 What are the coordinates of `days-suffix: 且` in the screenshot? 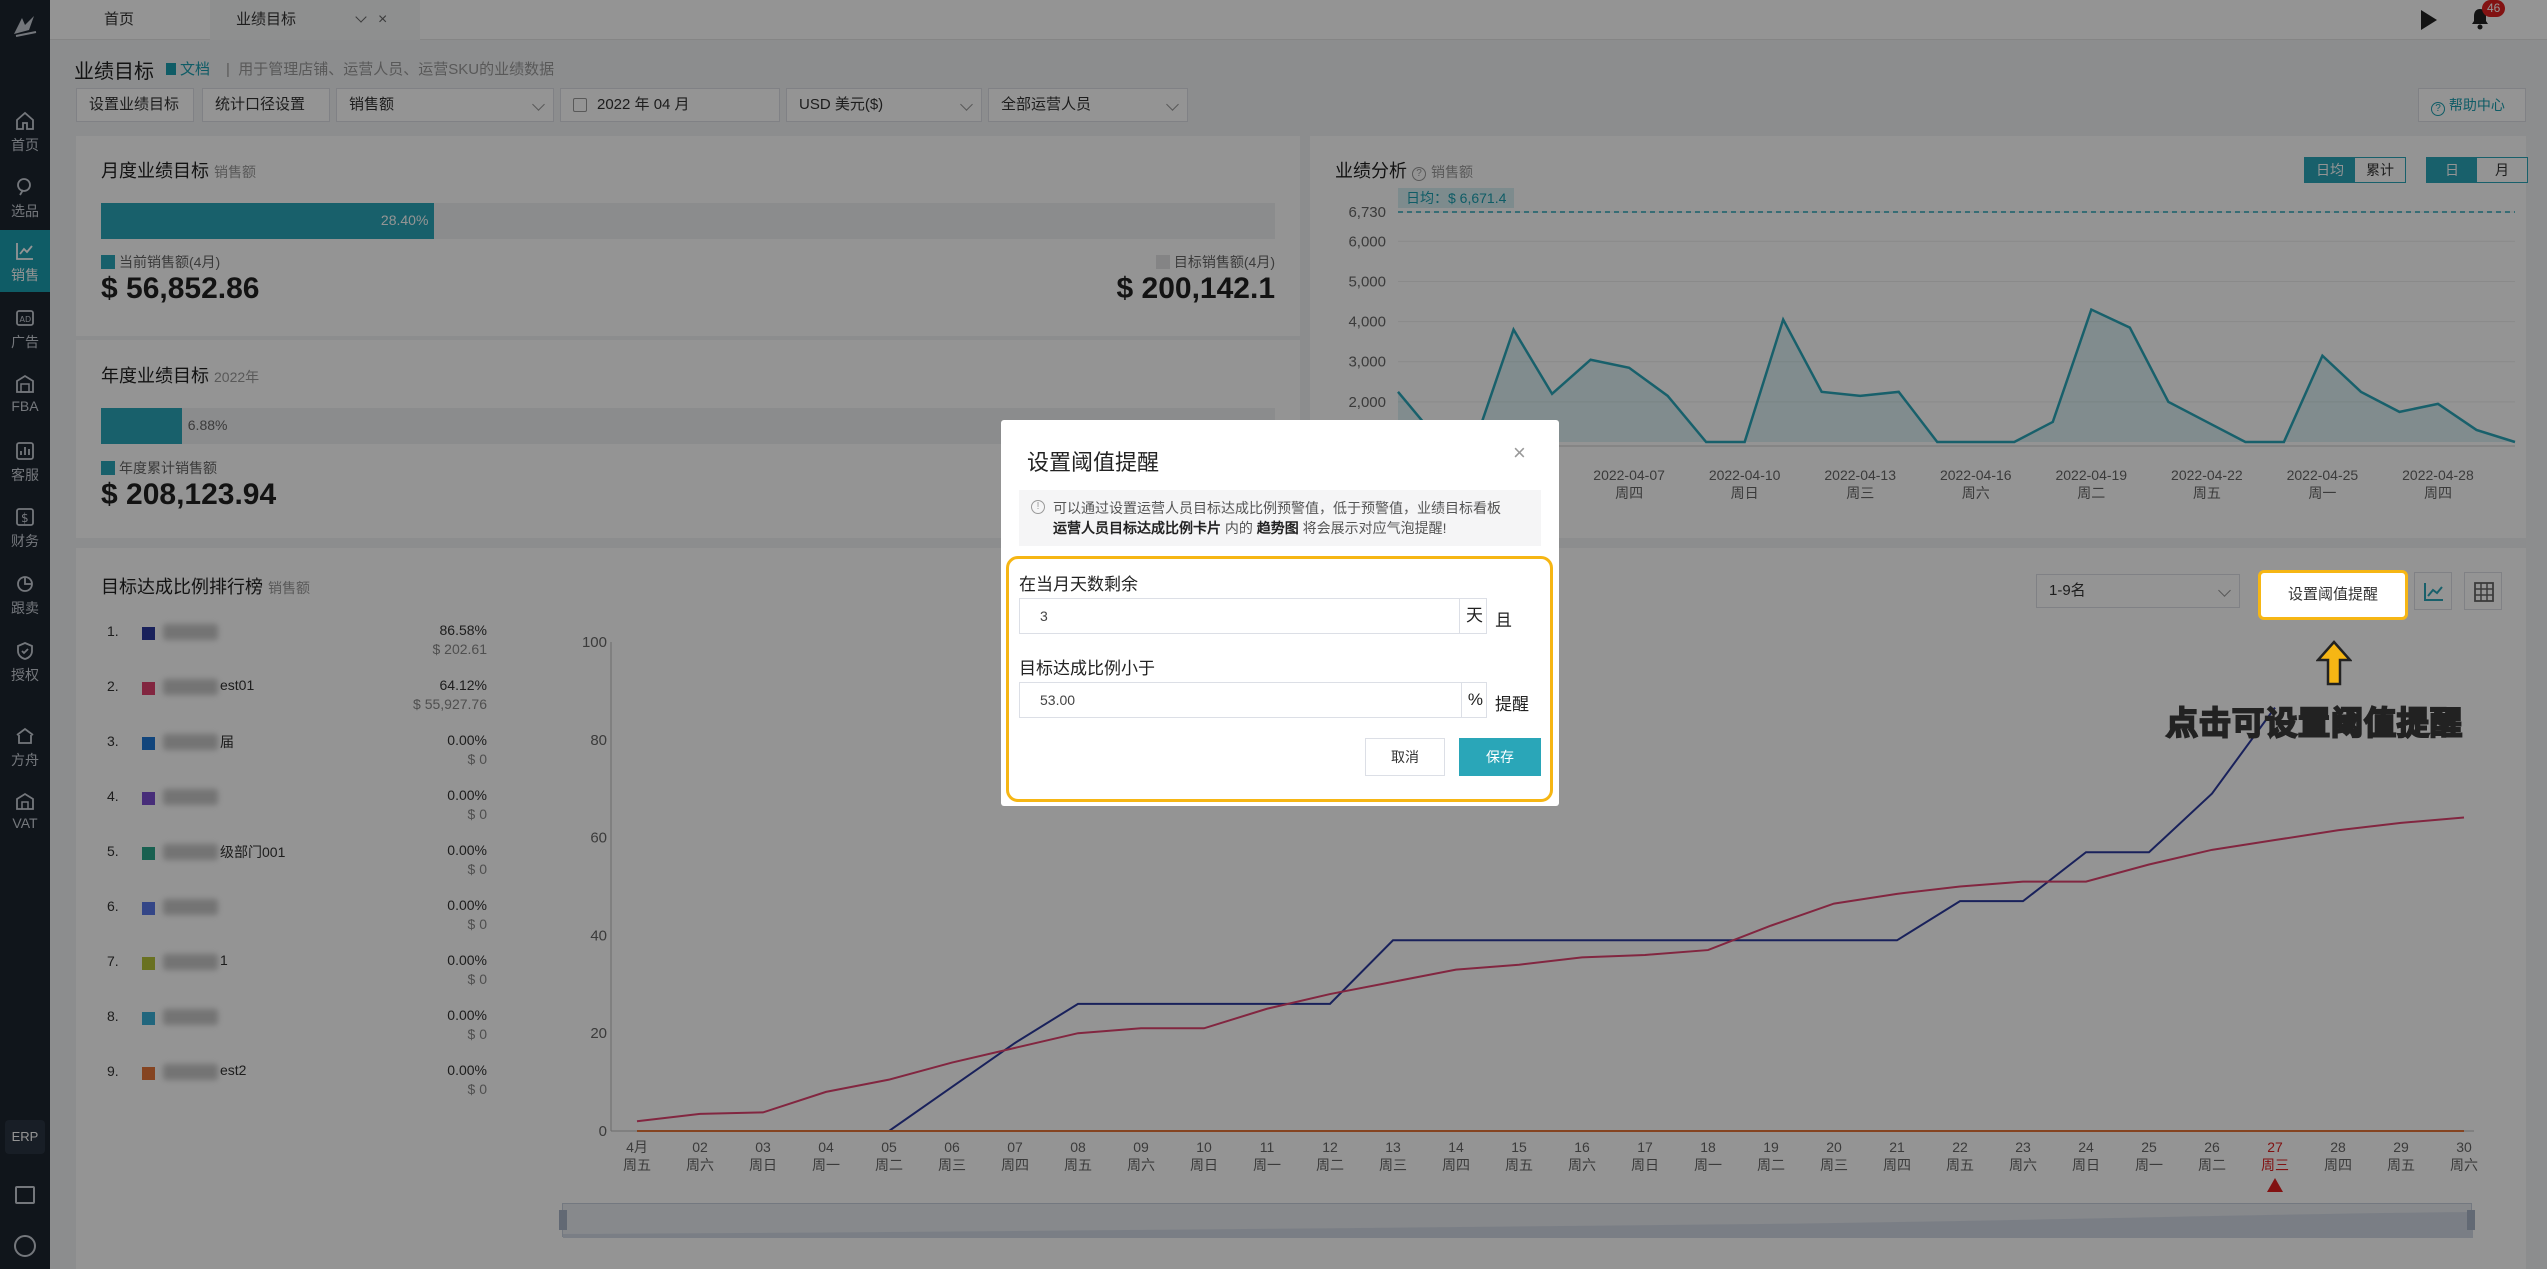 It's located at (1503, 620).